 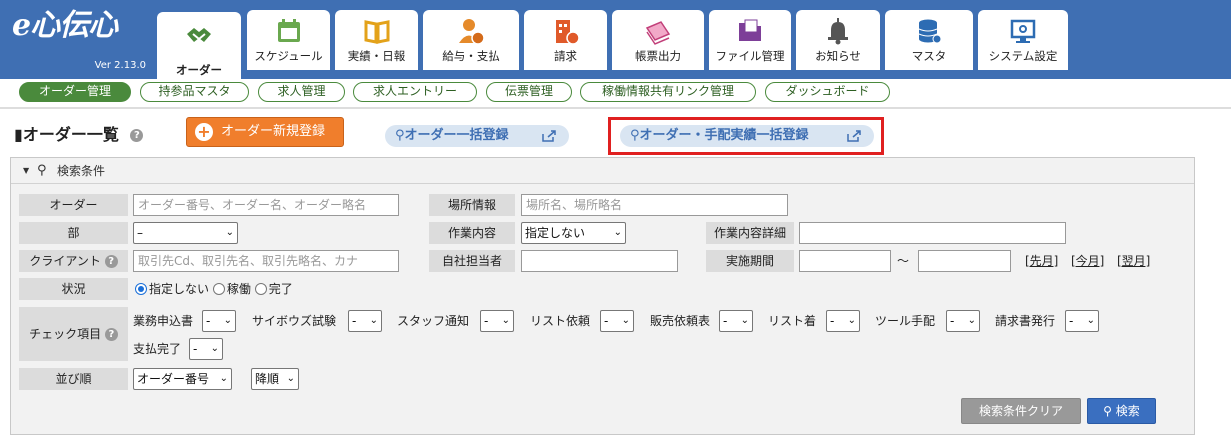 What do you see at coordinates (1087, 261) in the screenshot?
I see `this-month-link: [今月]` at bounding box center [1087, 261].